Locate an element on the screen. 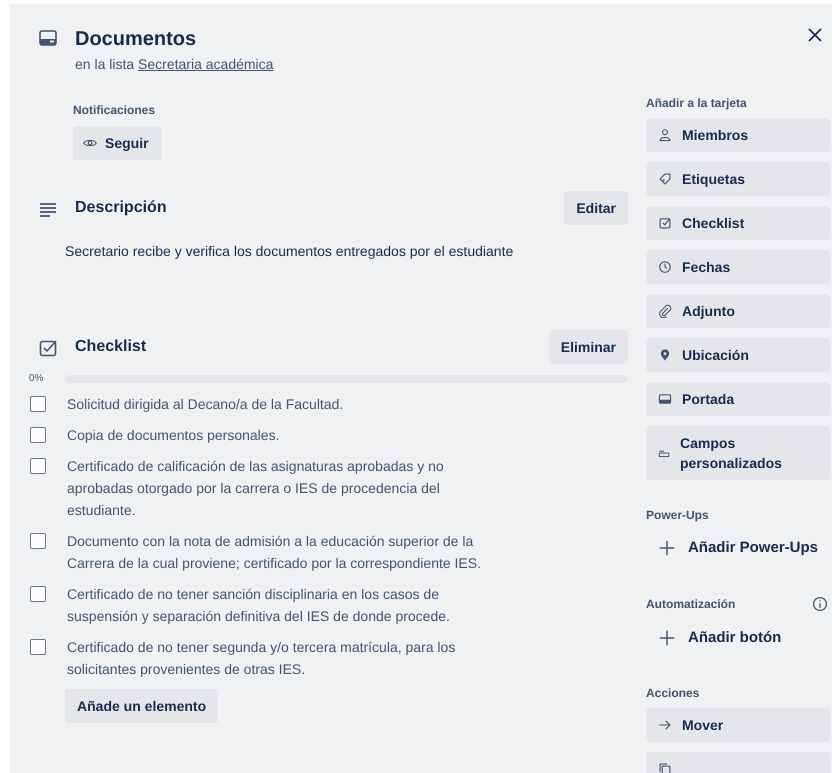 This screenshot has height=773, width=832. checklist-item-text: Solicitud dirigida al Decano/a de la Facultad. is located at coordinates (205, 404).